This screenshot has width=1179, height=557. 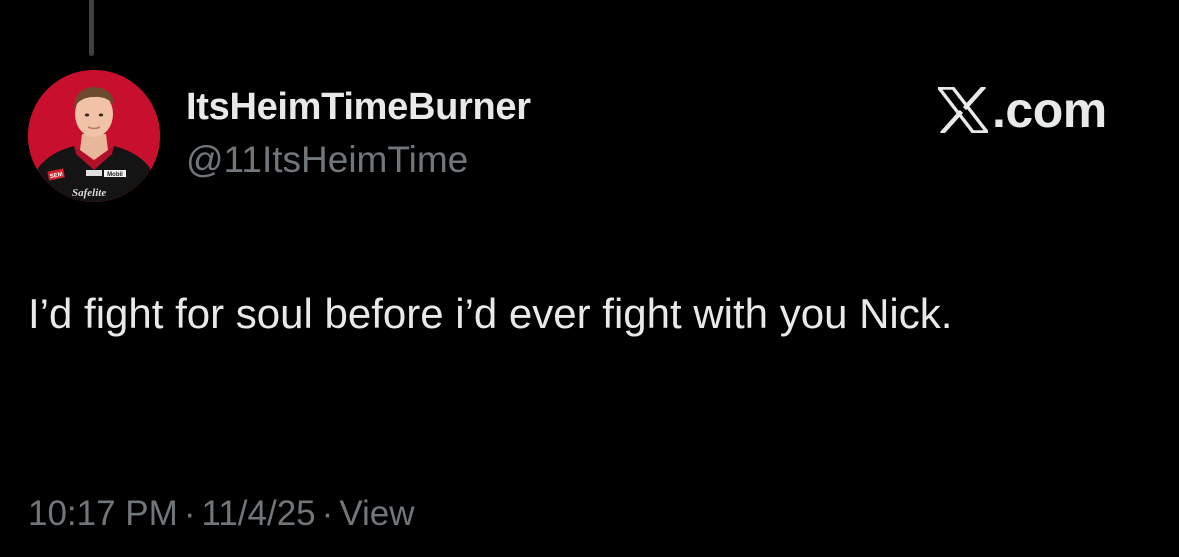 What do you see at coordinates (376, 513) in the screenshot?
I see `view-link: View` at bounding box center [376, 513].